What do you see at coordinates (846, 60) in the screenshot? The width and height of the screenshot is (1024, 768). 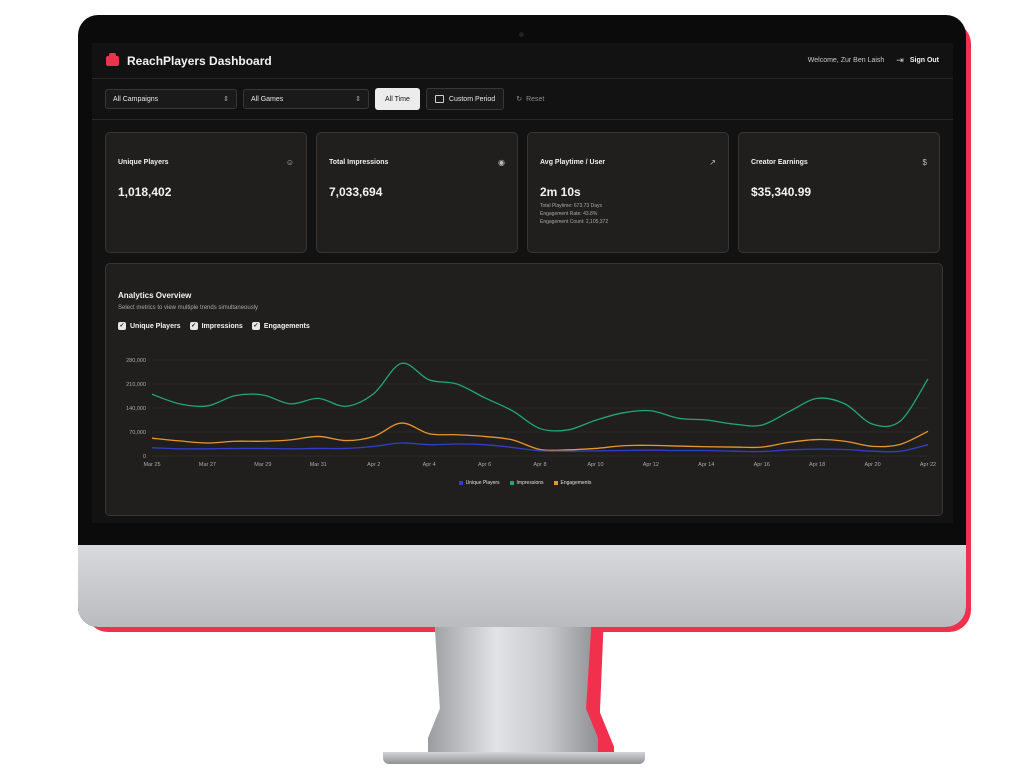 I see `welcome-text: Welcome, Zur Ben Laish` at bounding box center [846, 60].